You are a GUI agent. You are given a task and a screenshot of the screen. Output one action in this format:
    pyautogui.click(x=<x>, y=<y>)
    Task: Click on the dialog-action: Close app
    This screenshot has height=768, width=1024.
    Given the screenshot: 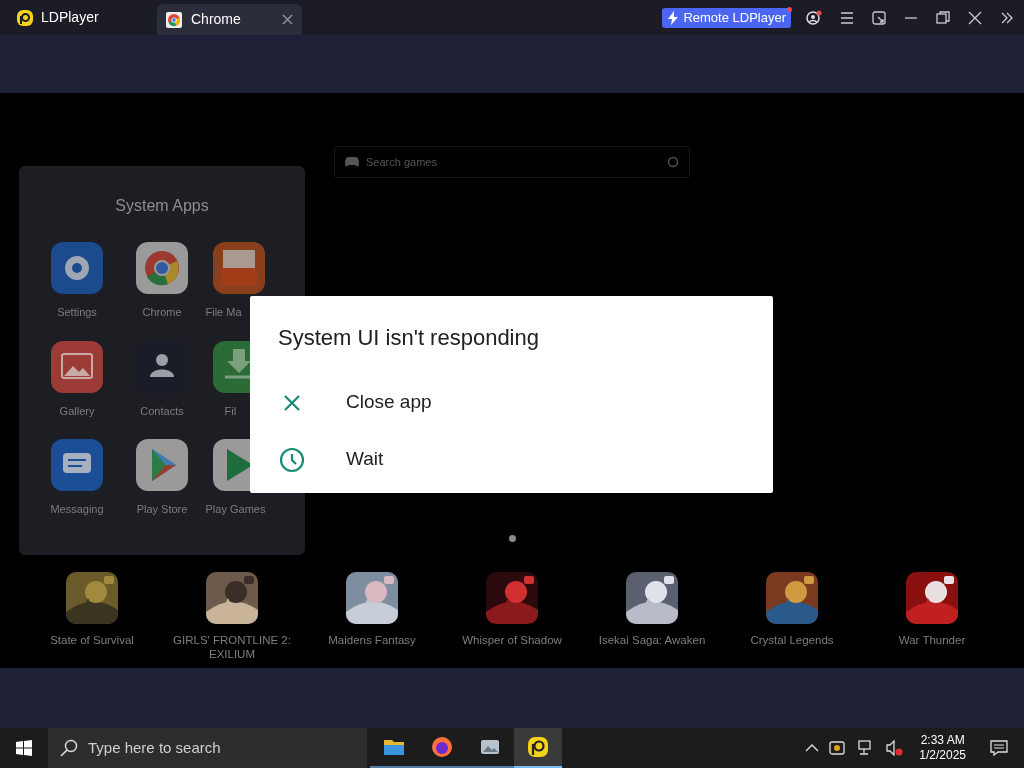 What is the action you would take?
    pyautogui.click(x=518, y=402)
    